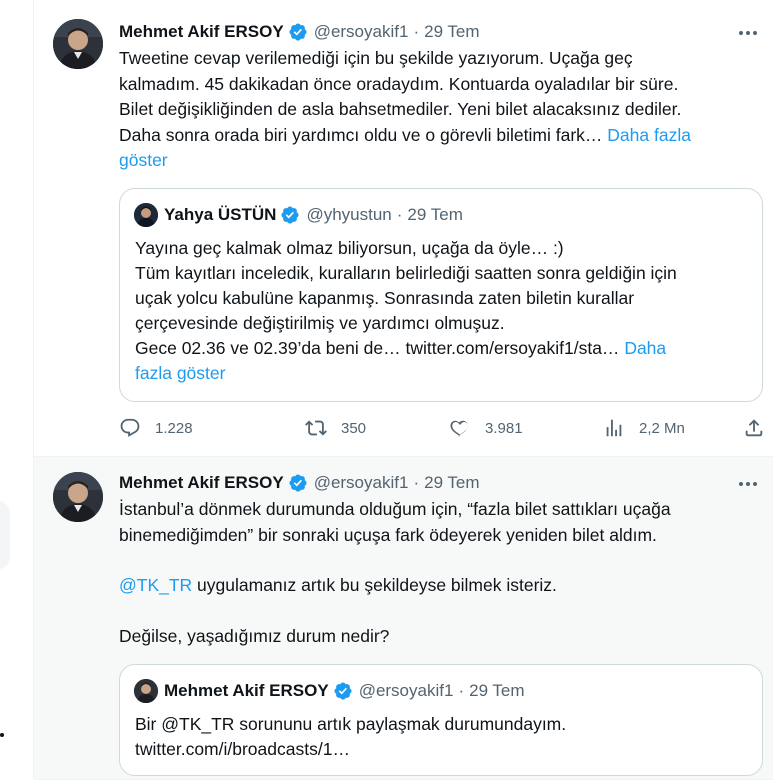  Describe the element at coordinates (155, 585) in the screenshot. I see `mention-link: @TK_TR` at that location.